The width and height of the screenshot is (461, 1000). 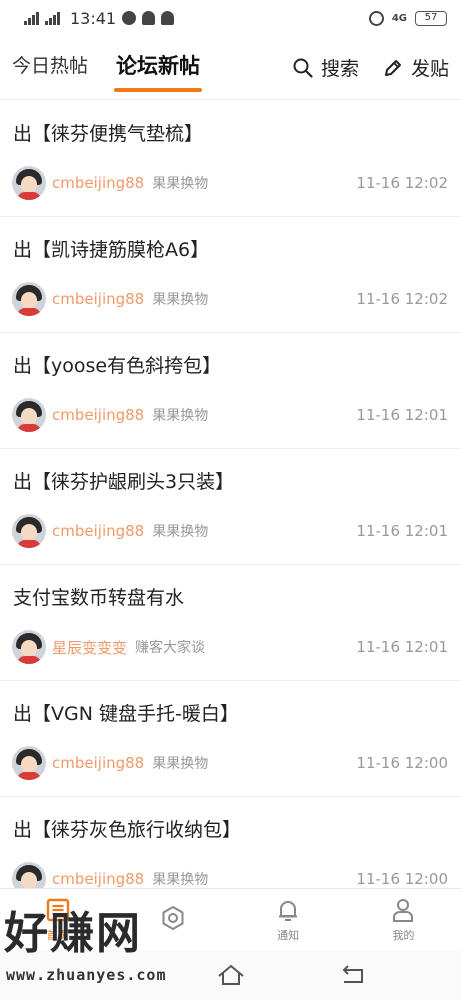 I want to click on signal-icon-sim2, so click(x=52, y=18).